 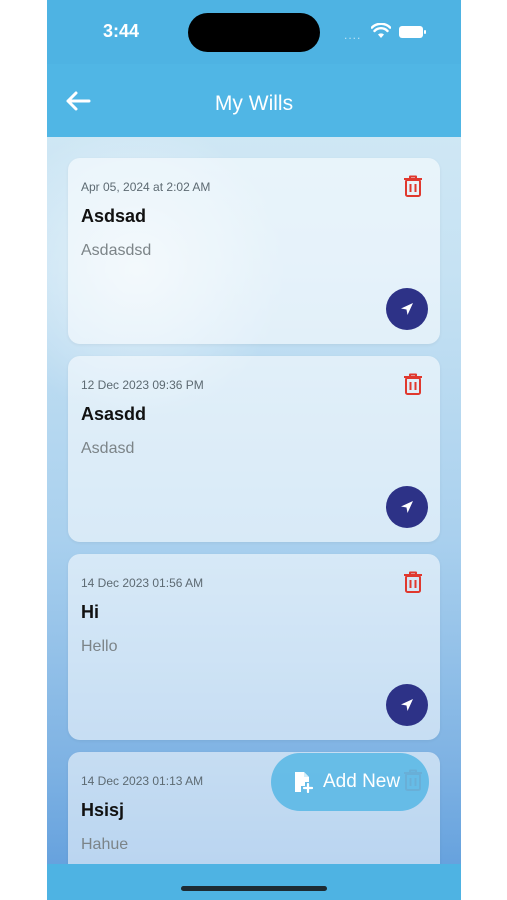 I want to click on will-title: Hsisj, so click(x=103, y=810).